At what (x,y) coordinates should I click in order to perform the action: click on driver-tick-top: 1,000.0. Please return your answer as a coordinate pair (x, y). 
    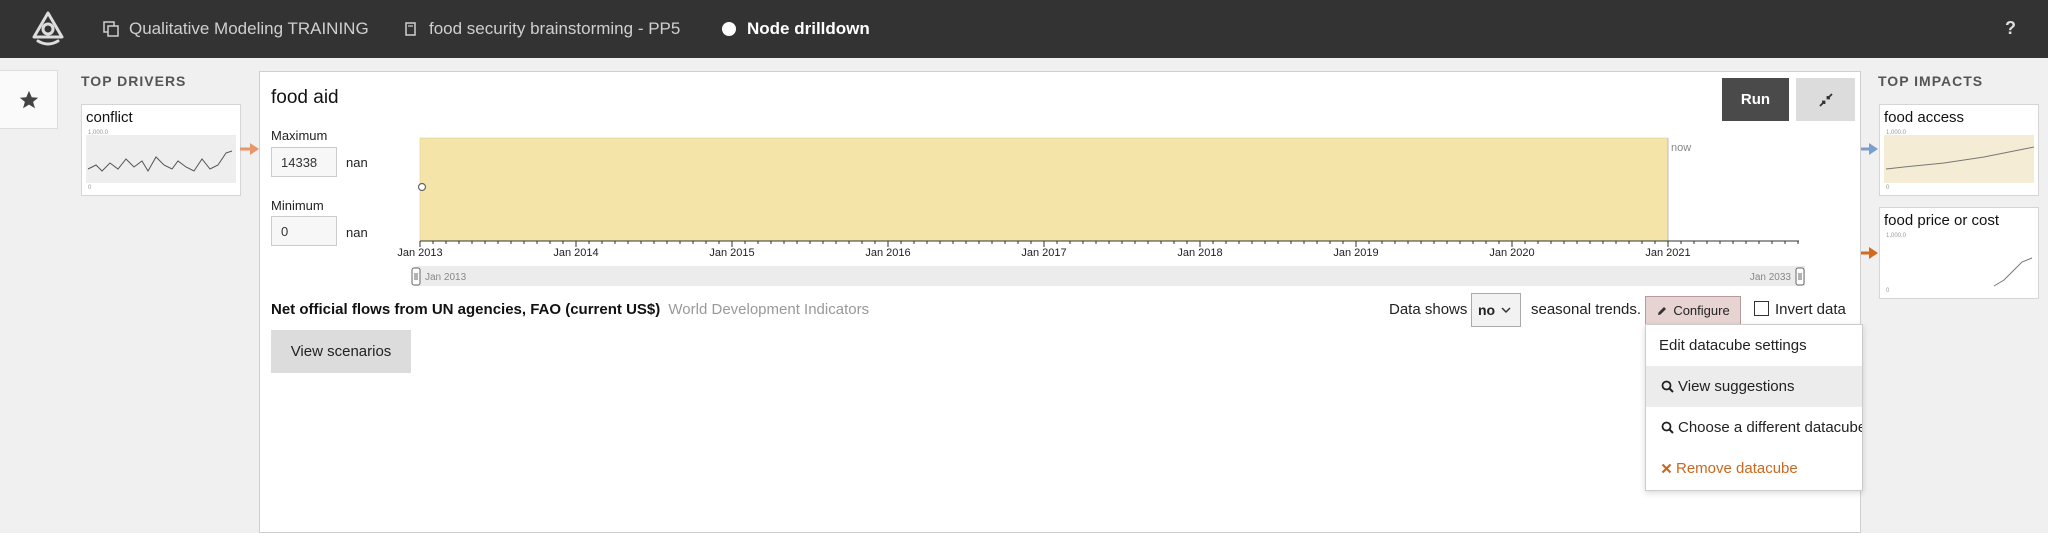
    Looking at the image, I should click on (98, 133).